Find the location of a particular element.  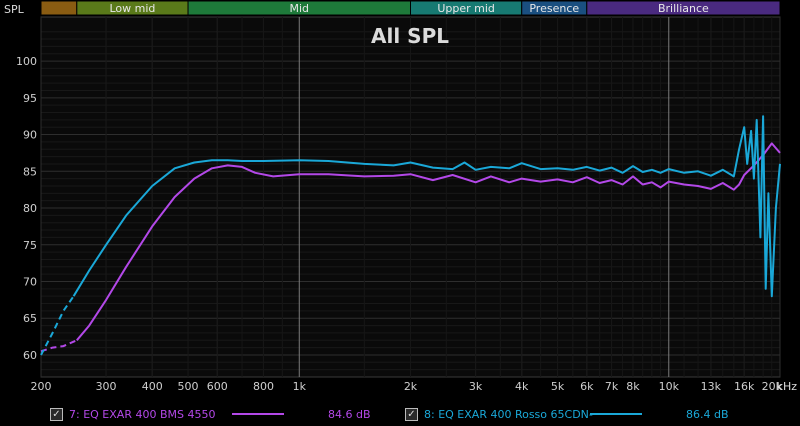

y-tick-label-8: 100 is located at coordinates (26, 61).